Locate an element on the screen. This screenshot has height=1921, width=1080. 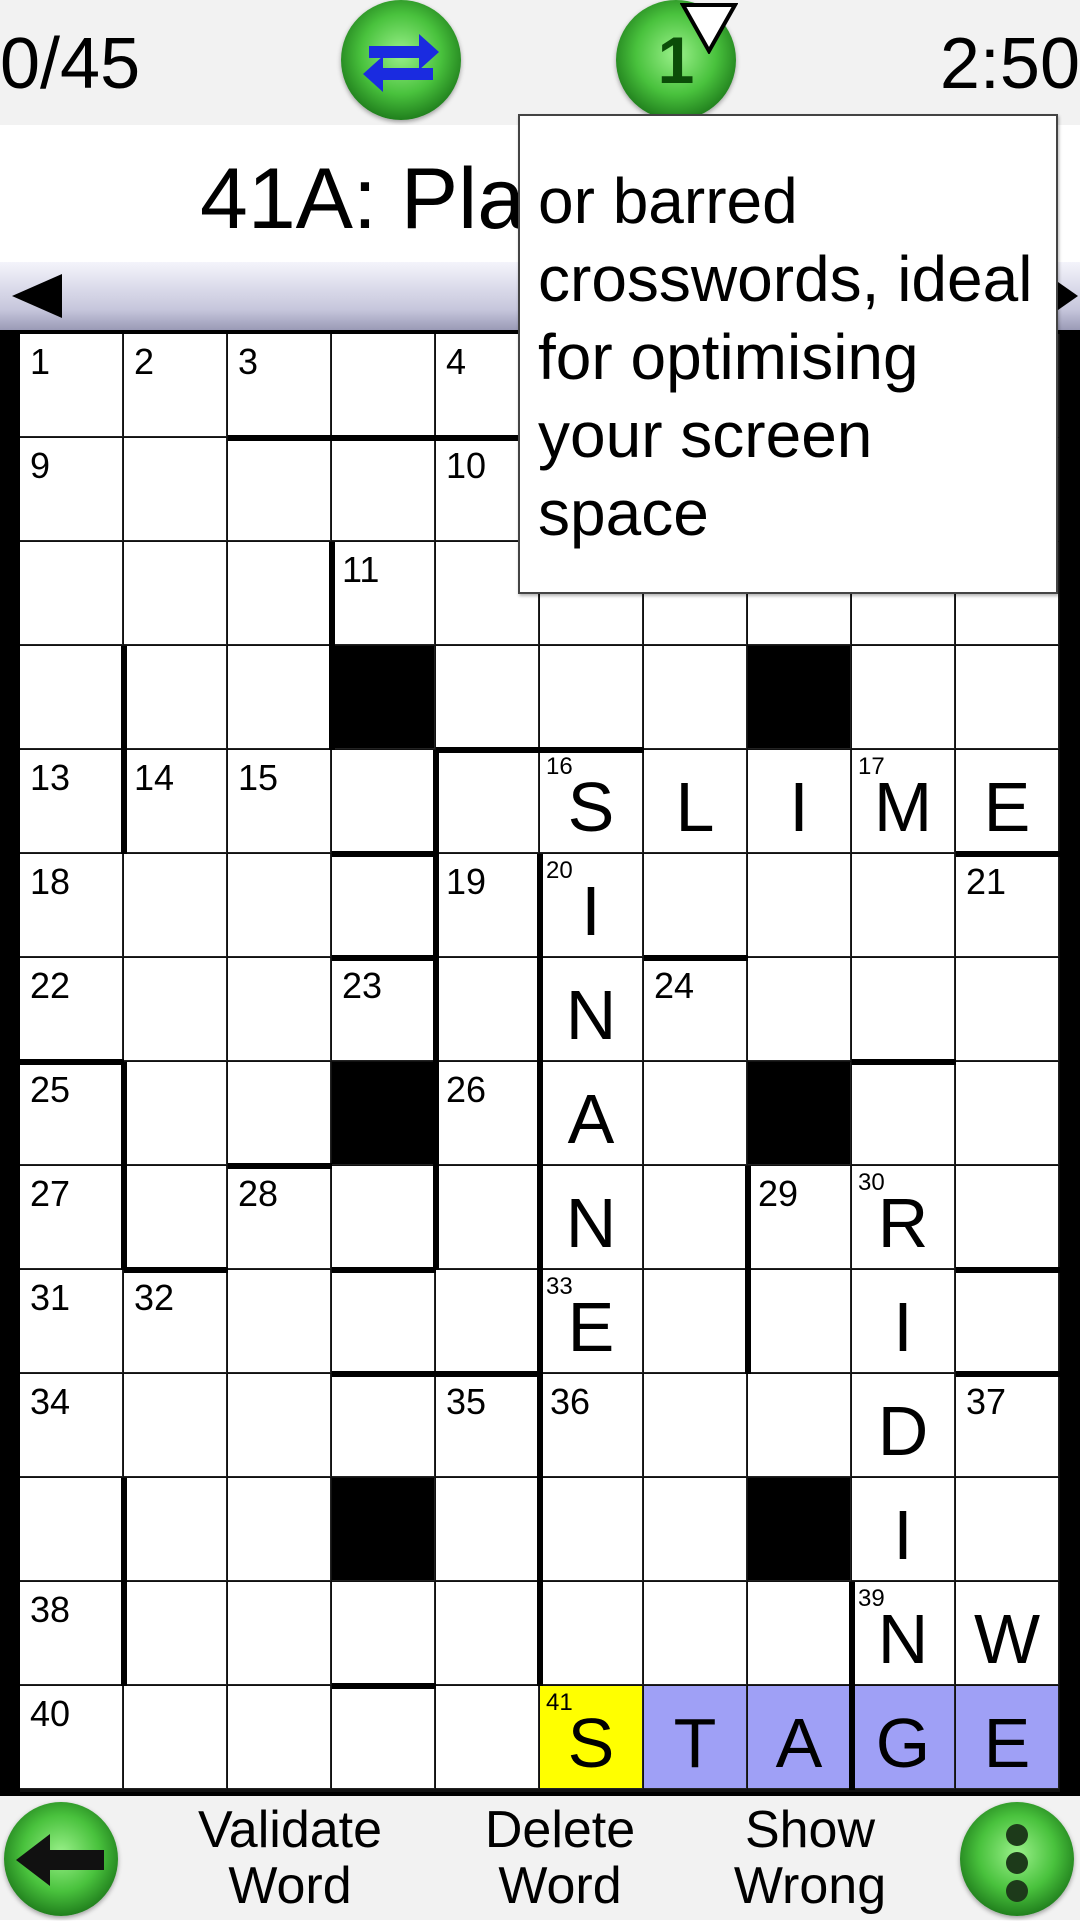
grid-cell: 15 is located at coordinates (279, 801).